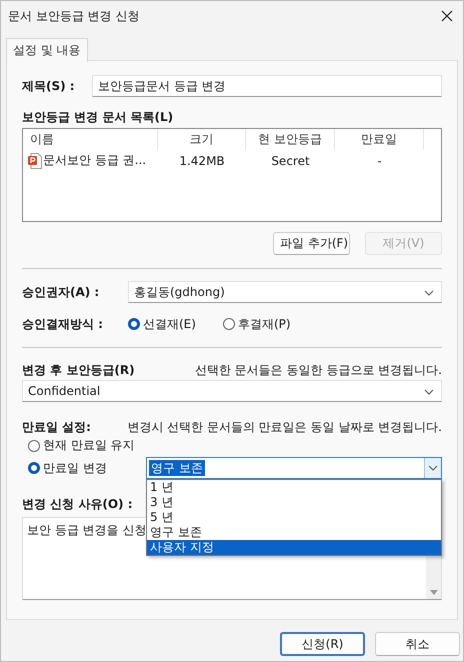 The width and height of the screenshot is (464, 662). I want to click on column-header: 이름, so click(90, 139).